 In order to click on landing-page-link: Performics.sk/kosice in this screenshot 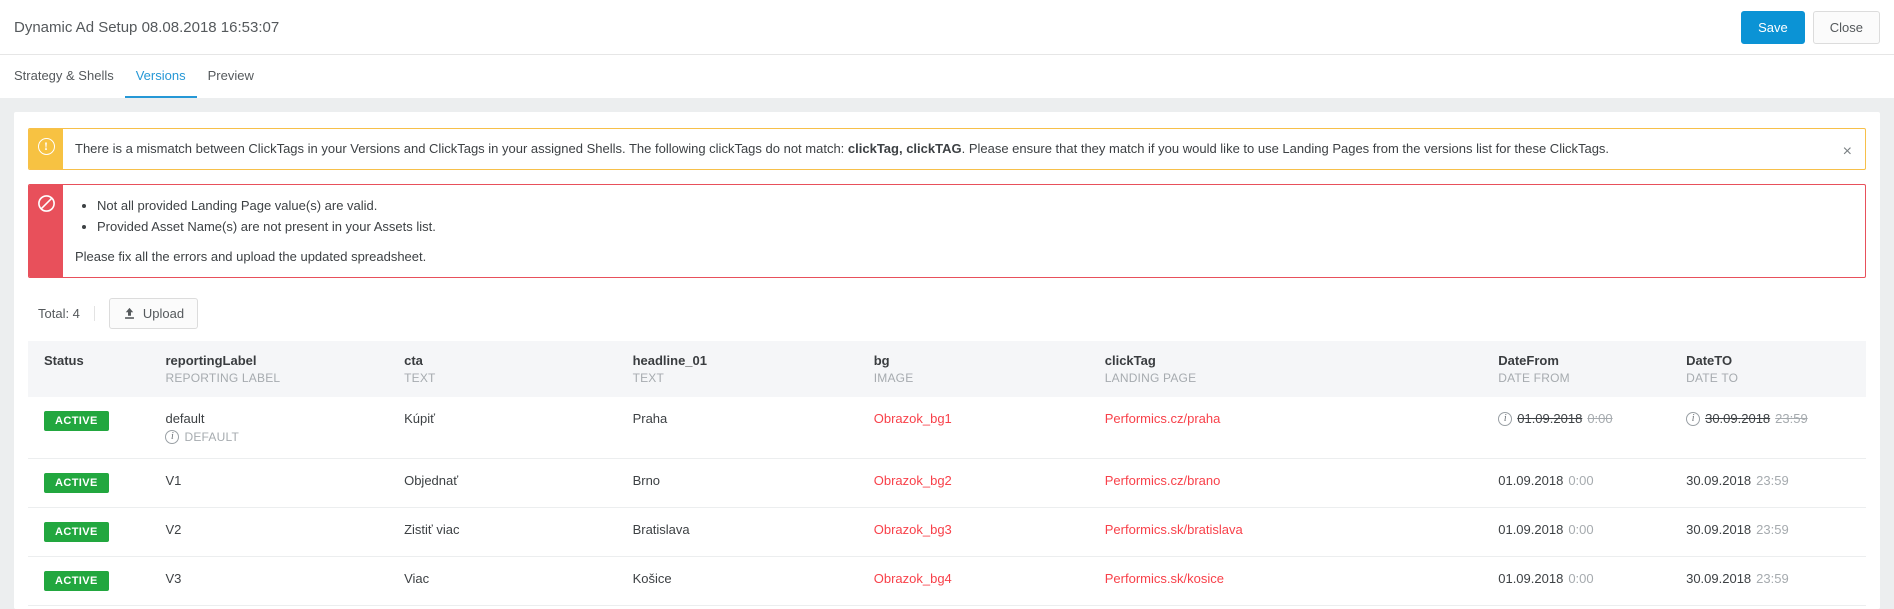, I will do `click(1164, 578)`.